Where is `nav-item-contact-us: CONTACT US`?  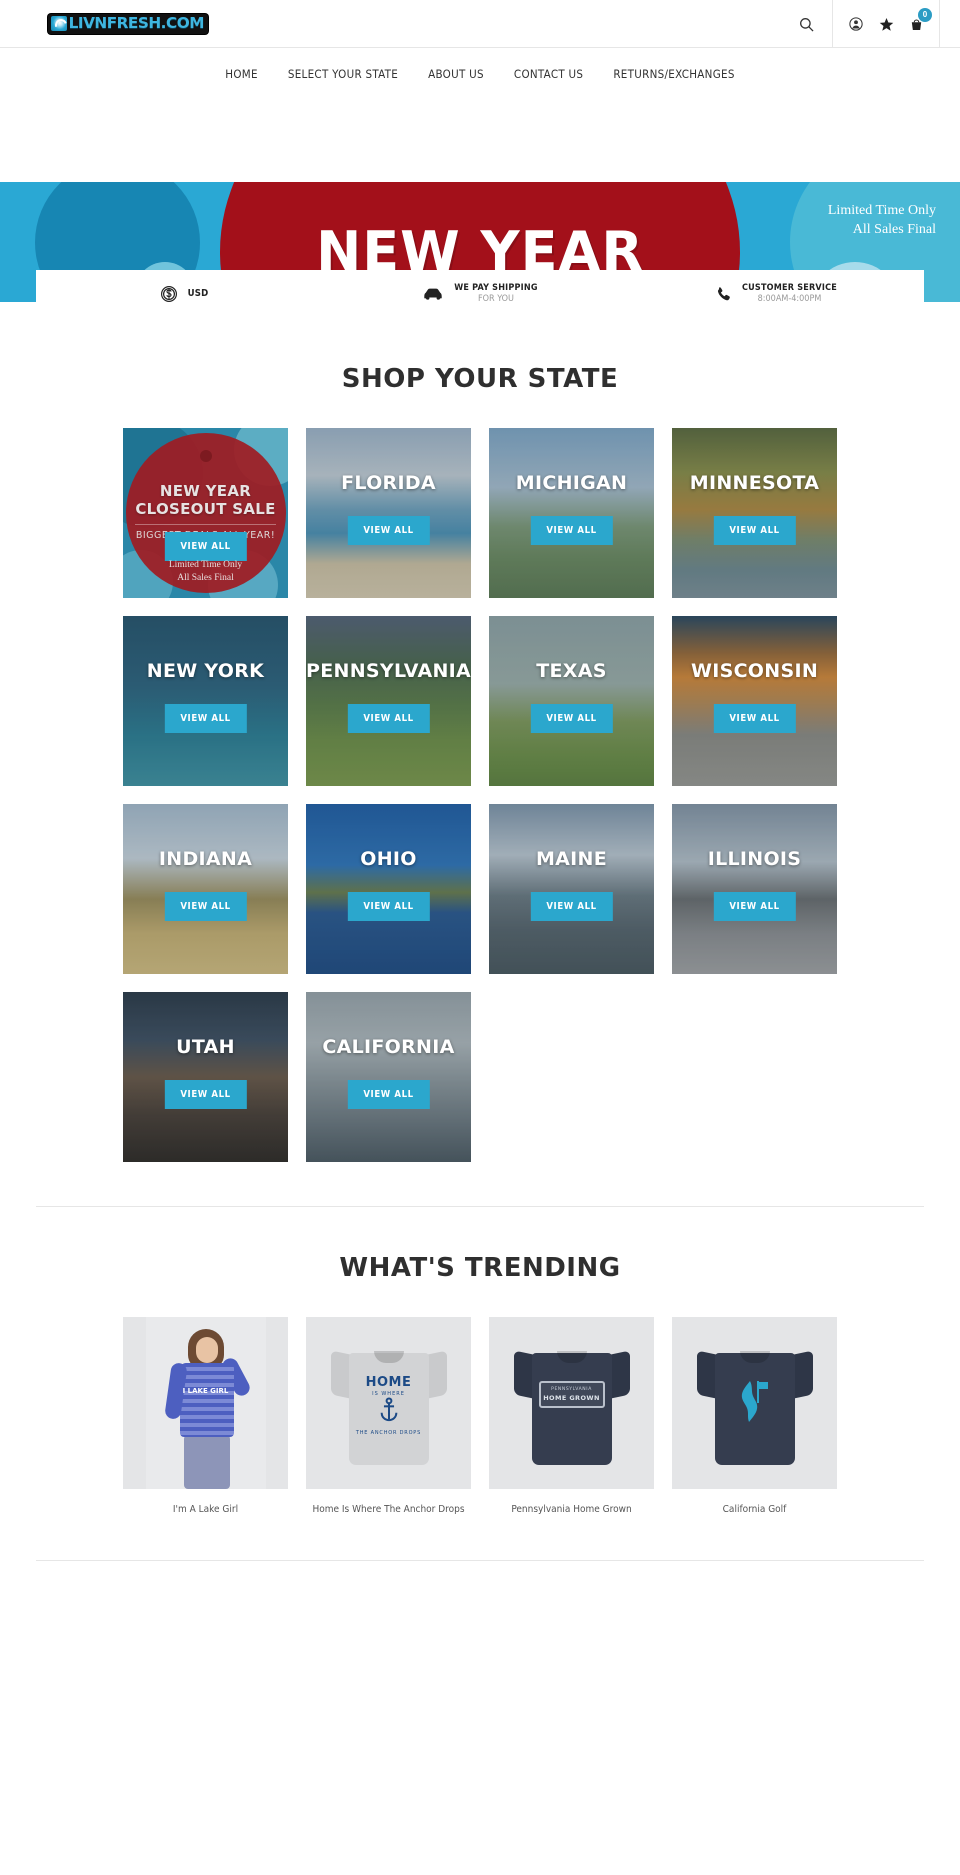 nav-item-contact-us: CONTACT US is located at coordinates (548, 74).